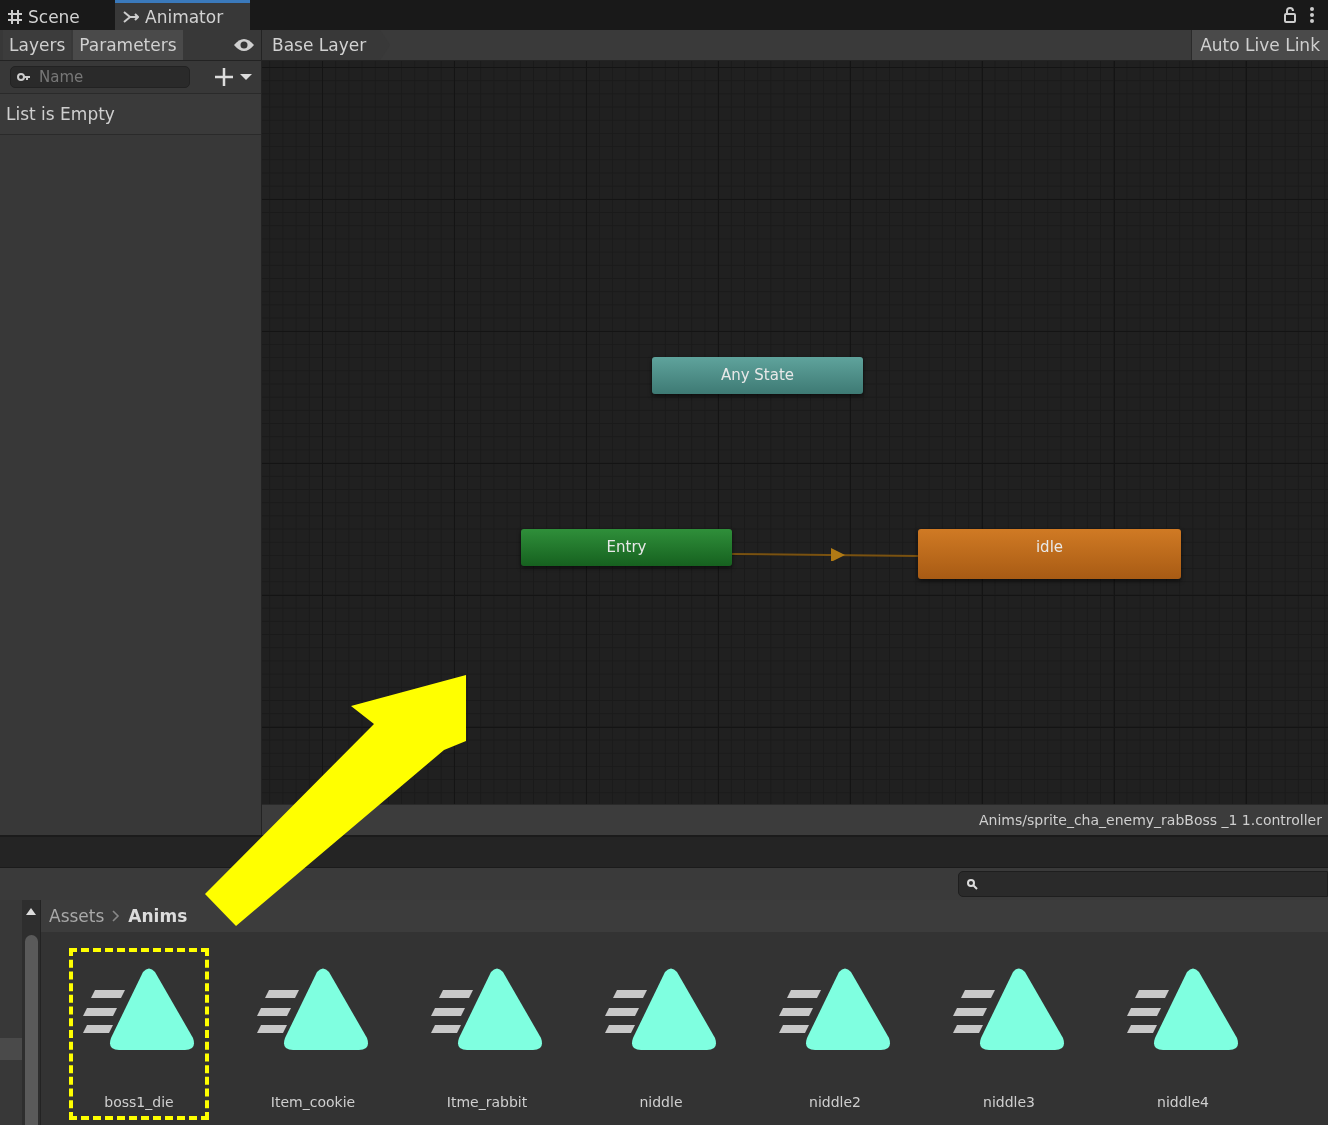 This screenshot has height=1125, width=1328. I want to click on grid-icon, so click(15, 16).